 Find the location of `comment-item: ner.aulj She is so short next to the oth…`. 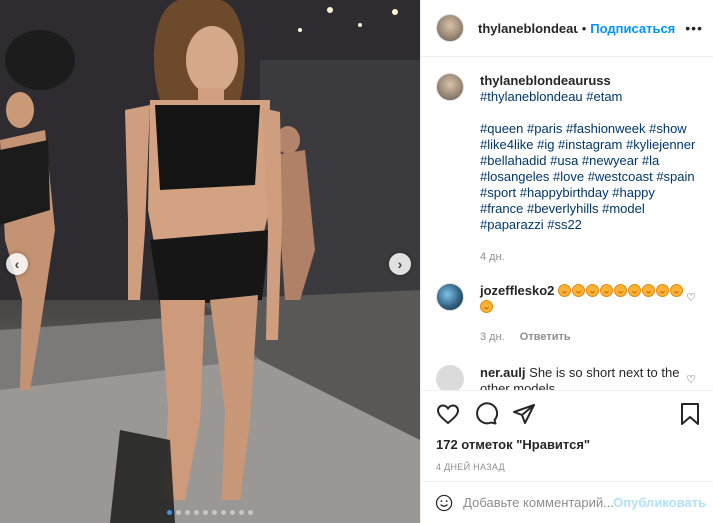

comment-item: ner.aulj She is so short next to the oth… is located at coordinates (569, 377).